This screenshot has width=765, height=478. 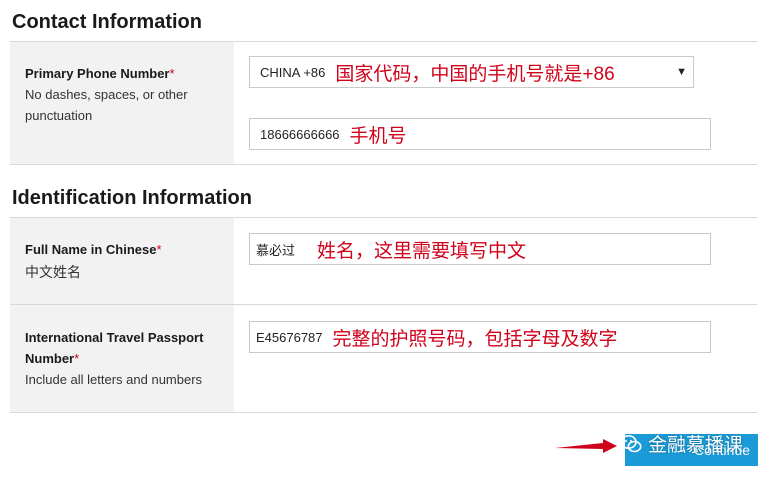 I want to click on phone-number-value: 18666666666, so click(x=300, y=134).